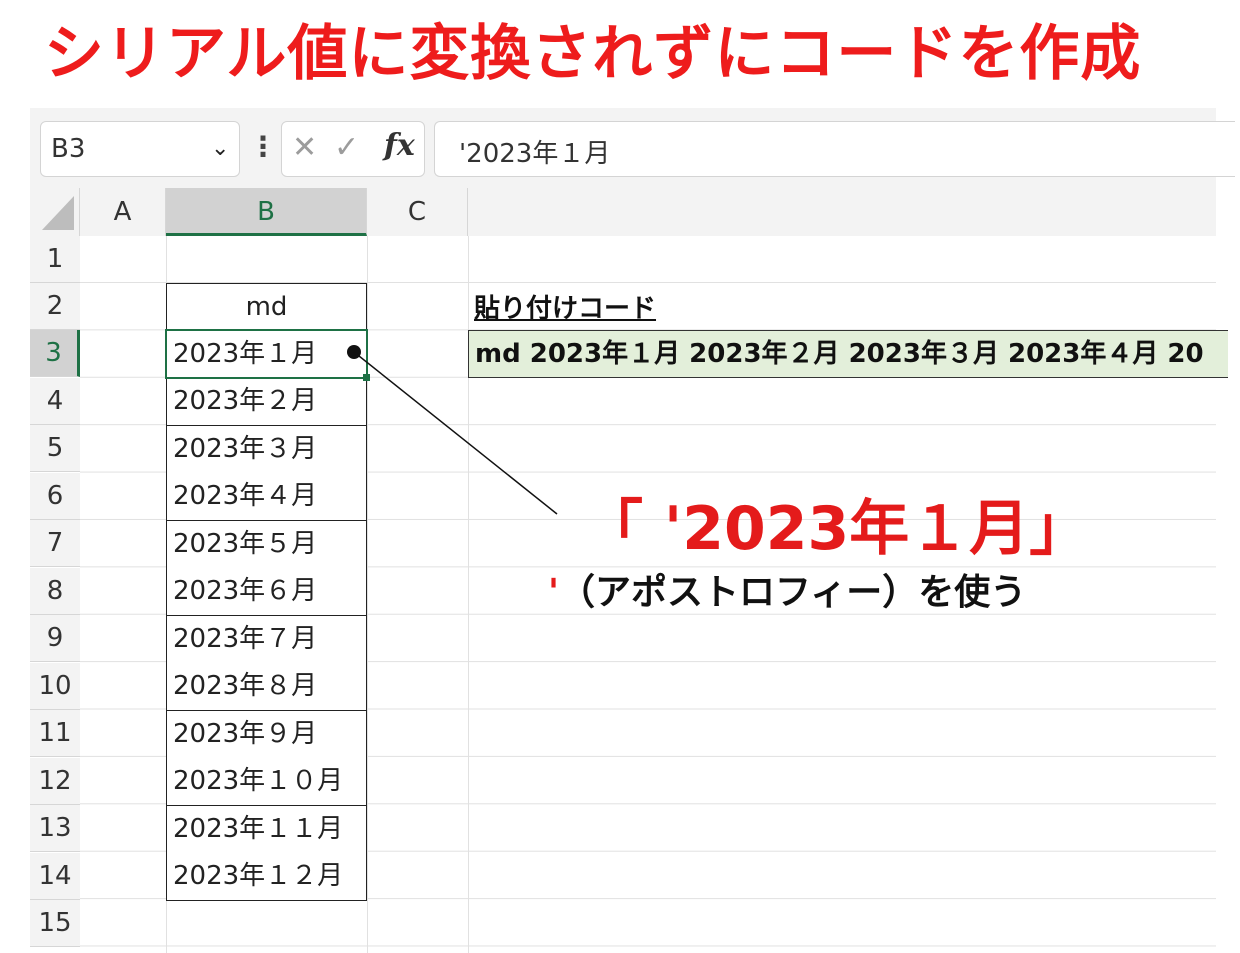 This screenshot has height=953, width=1240. Describe the element at coordinates (263, 146) in the screenshot. I see `more-options-icon: ⋮` at that location.